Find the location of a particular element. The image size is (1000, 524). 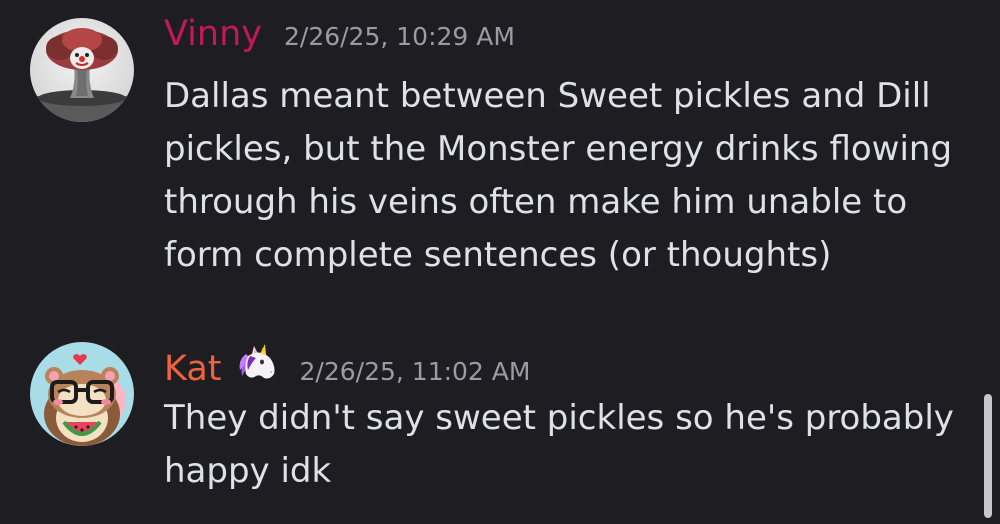

mushroom-cloud-clown-avatar-icon is located at coordinates (82, 70).